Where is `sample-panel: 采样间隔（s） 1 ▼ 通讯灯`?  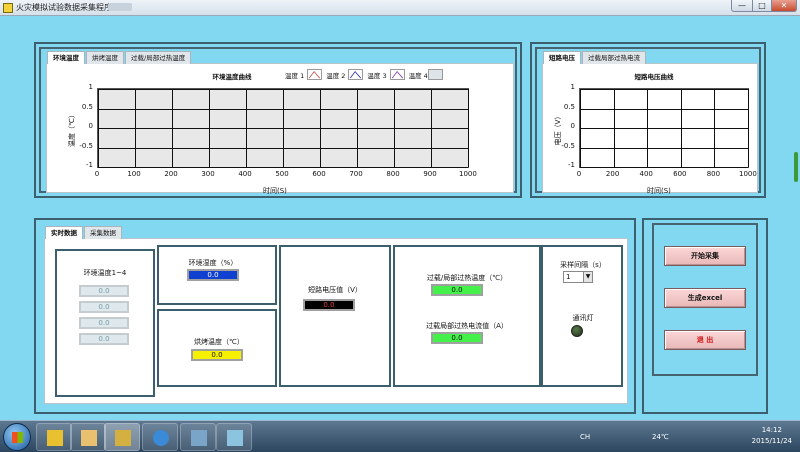
sample-panel: 采样间隔（s） 1 ▼ 通讯灯 is located at coordinates (582, 316).